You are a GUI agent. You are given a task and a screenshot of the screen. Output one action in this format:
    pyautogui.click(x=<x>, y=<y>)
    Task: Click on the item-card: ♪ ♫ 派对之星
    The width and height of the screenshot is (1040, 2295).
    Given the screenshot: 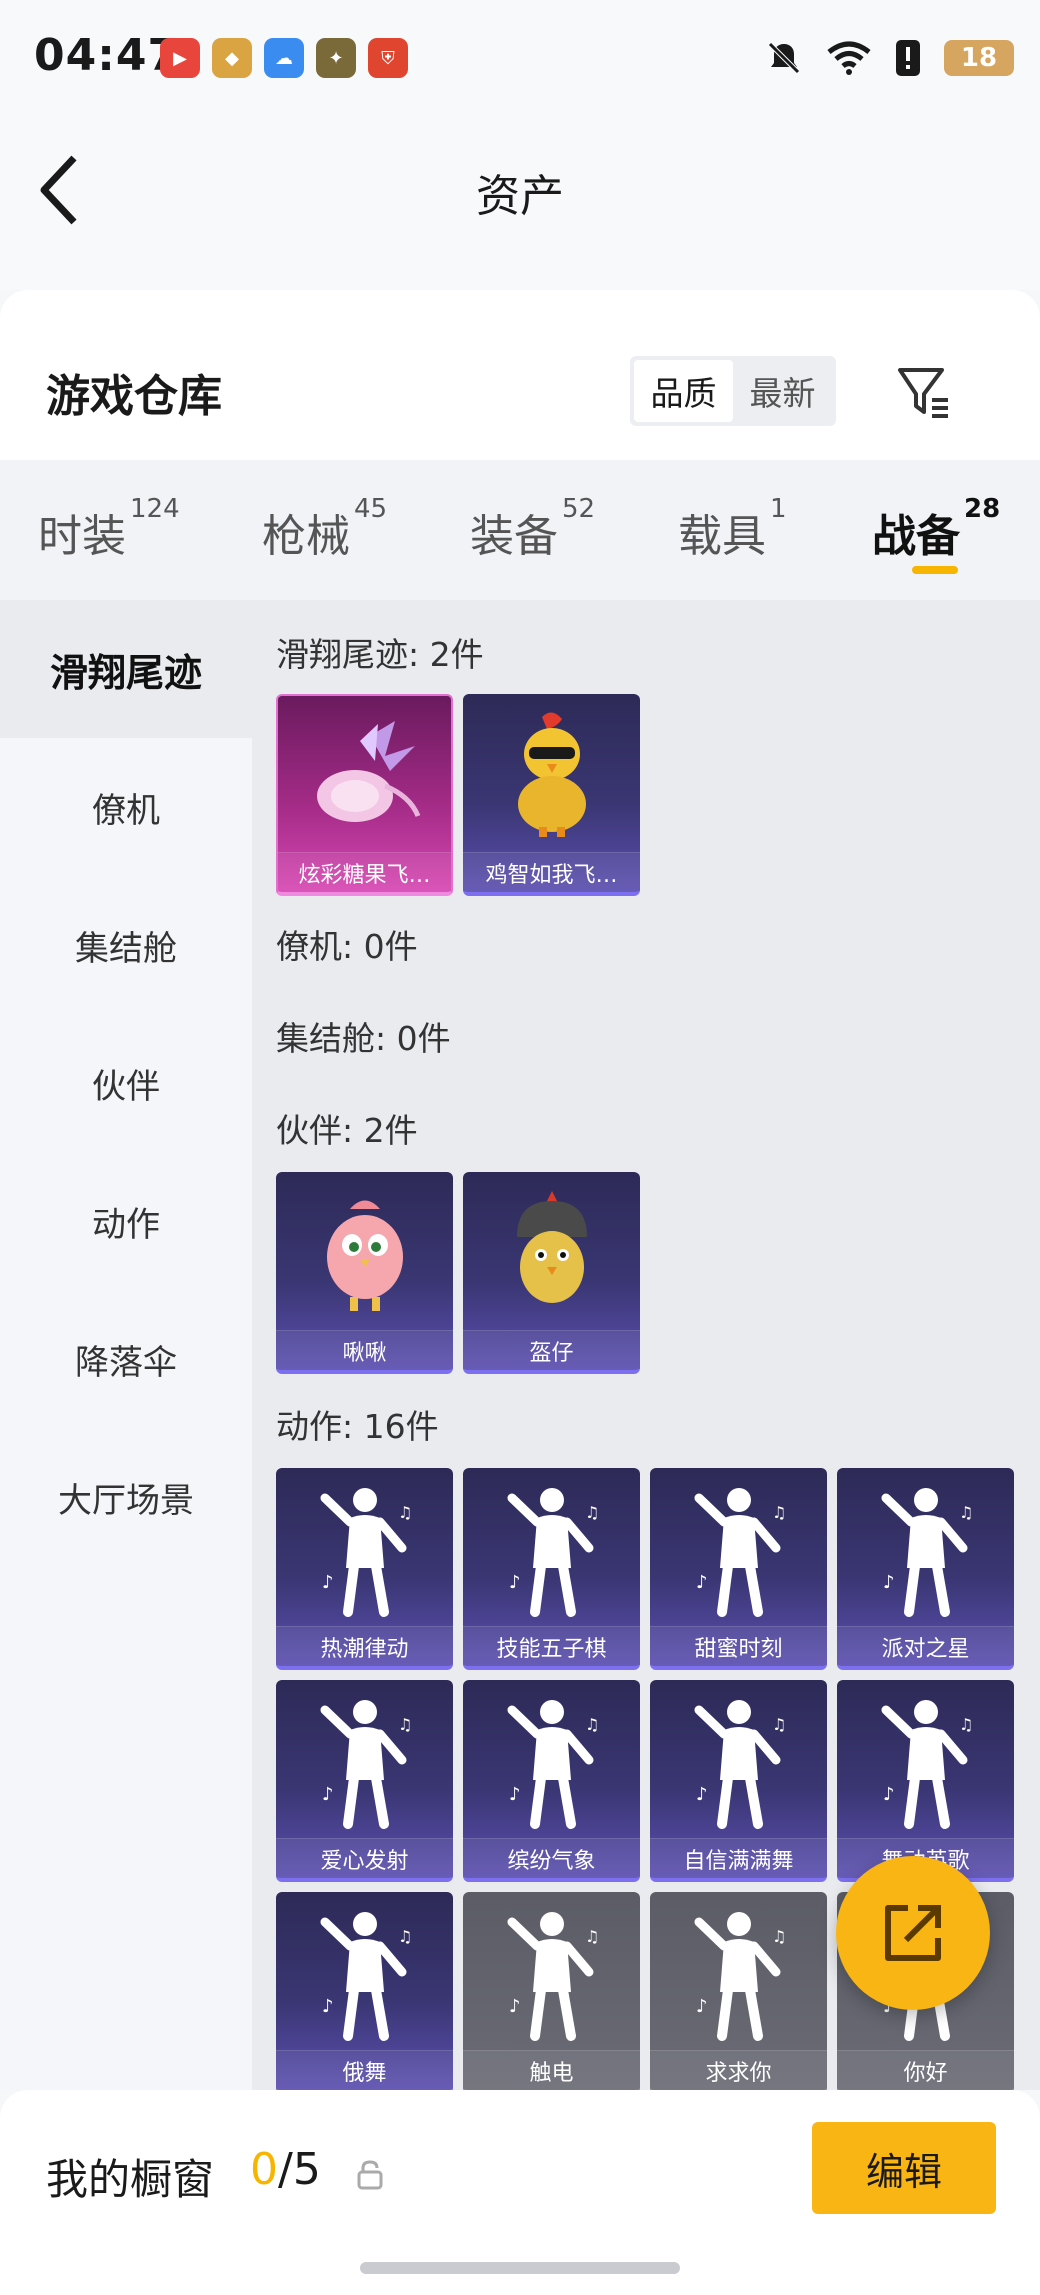 What is the action you would take?
    pyautogui.click(x=925, y=1569)
    